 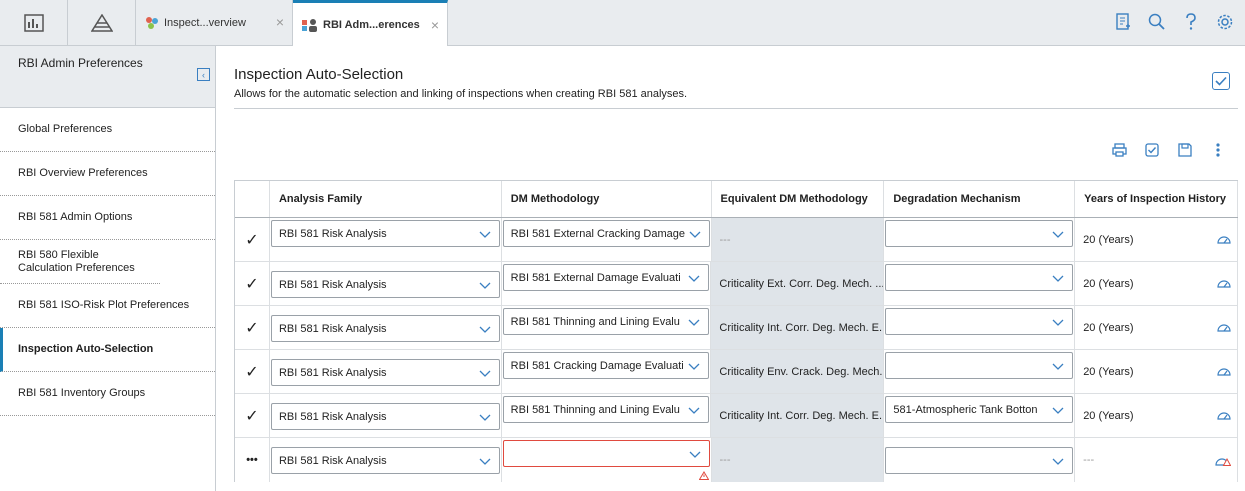 What do you see at coordinates (1089, 460) in the screenshot?
I see `years-value: ---` at bounding box center [1089, 460].